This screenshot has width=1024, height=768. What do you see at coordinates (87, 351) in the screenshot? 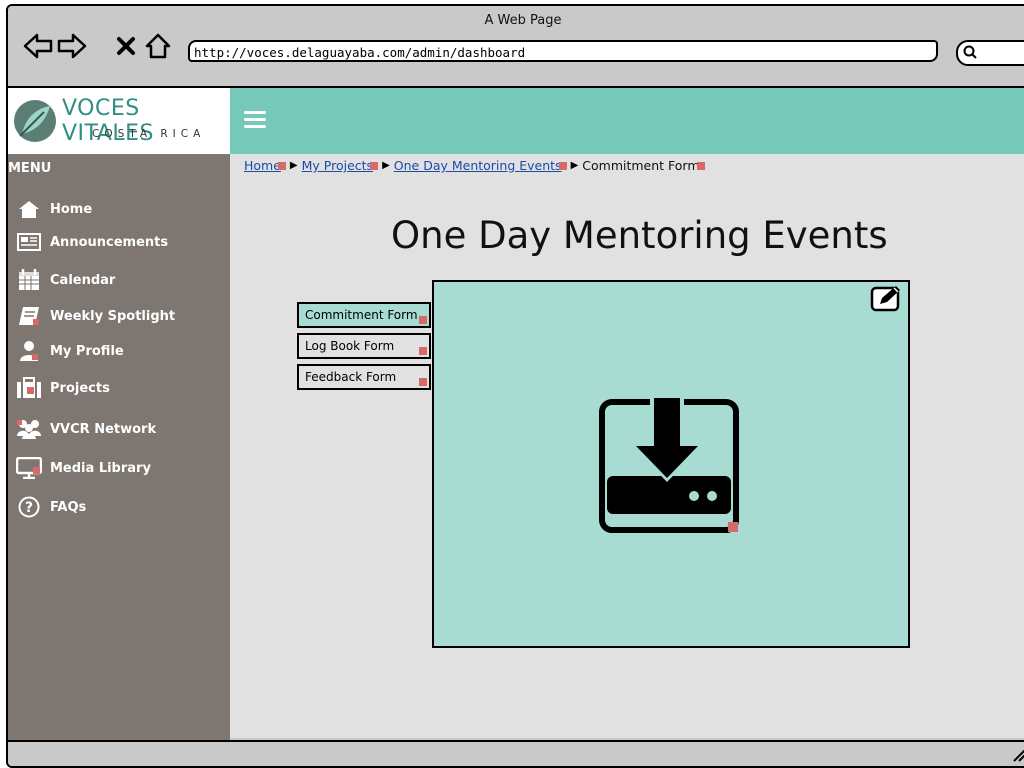
I see `sidebar-item-label: My Profile` at bounding box center [87, 351].